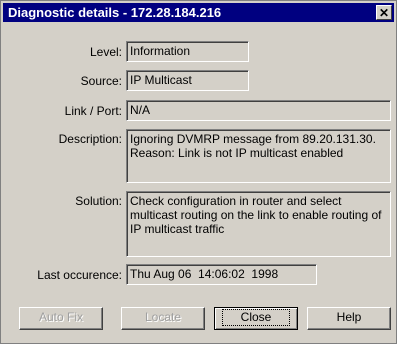  What do you see at coordinates (163, 318) in the screenshot?
I see `locate-button: Locate` at bounding box center [163, 318].